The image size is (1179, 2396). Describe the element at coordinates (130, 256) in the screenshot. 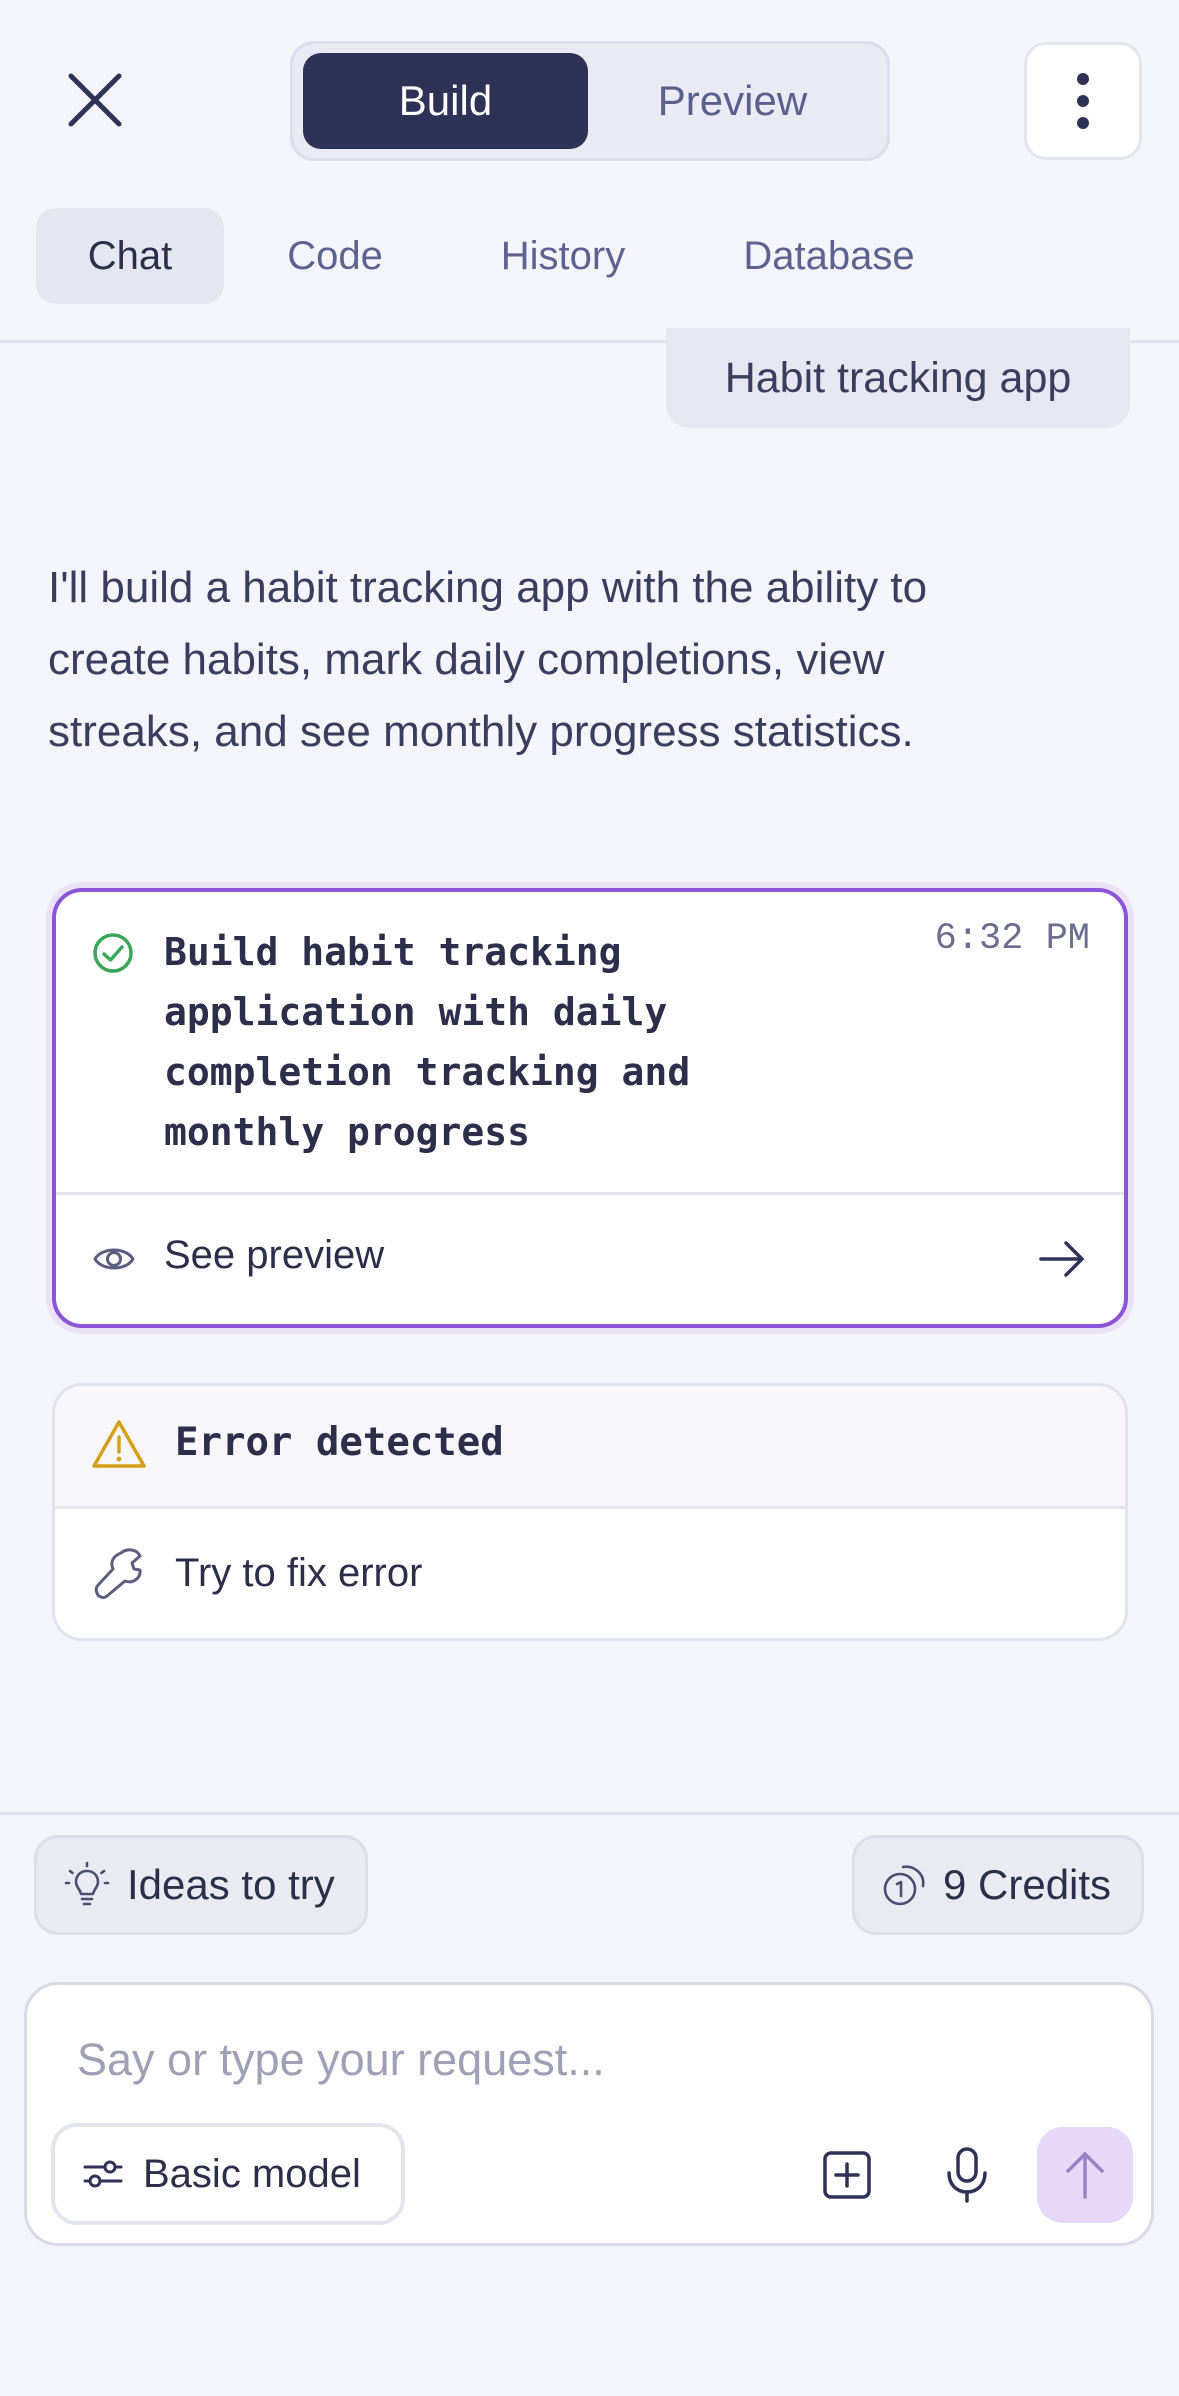

I see `tab-chat: Chat` at that location.